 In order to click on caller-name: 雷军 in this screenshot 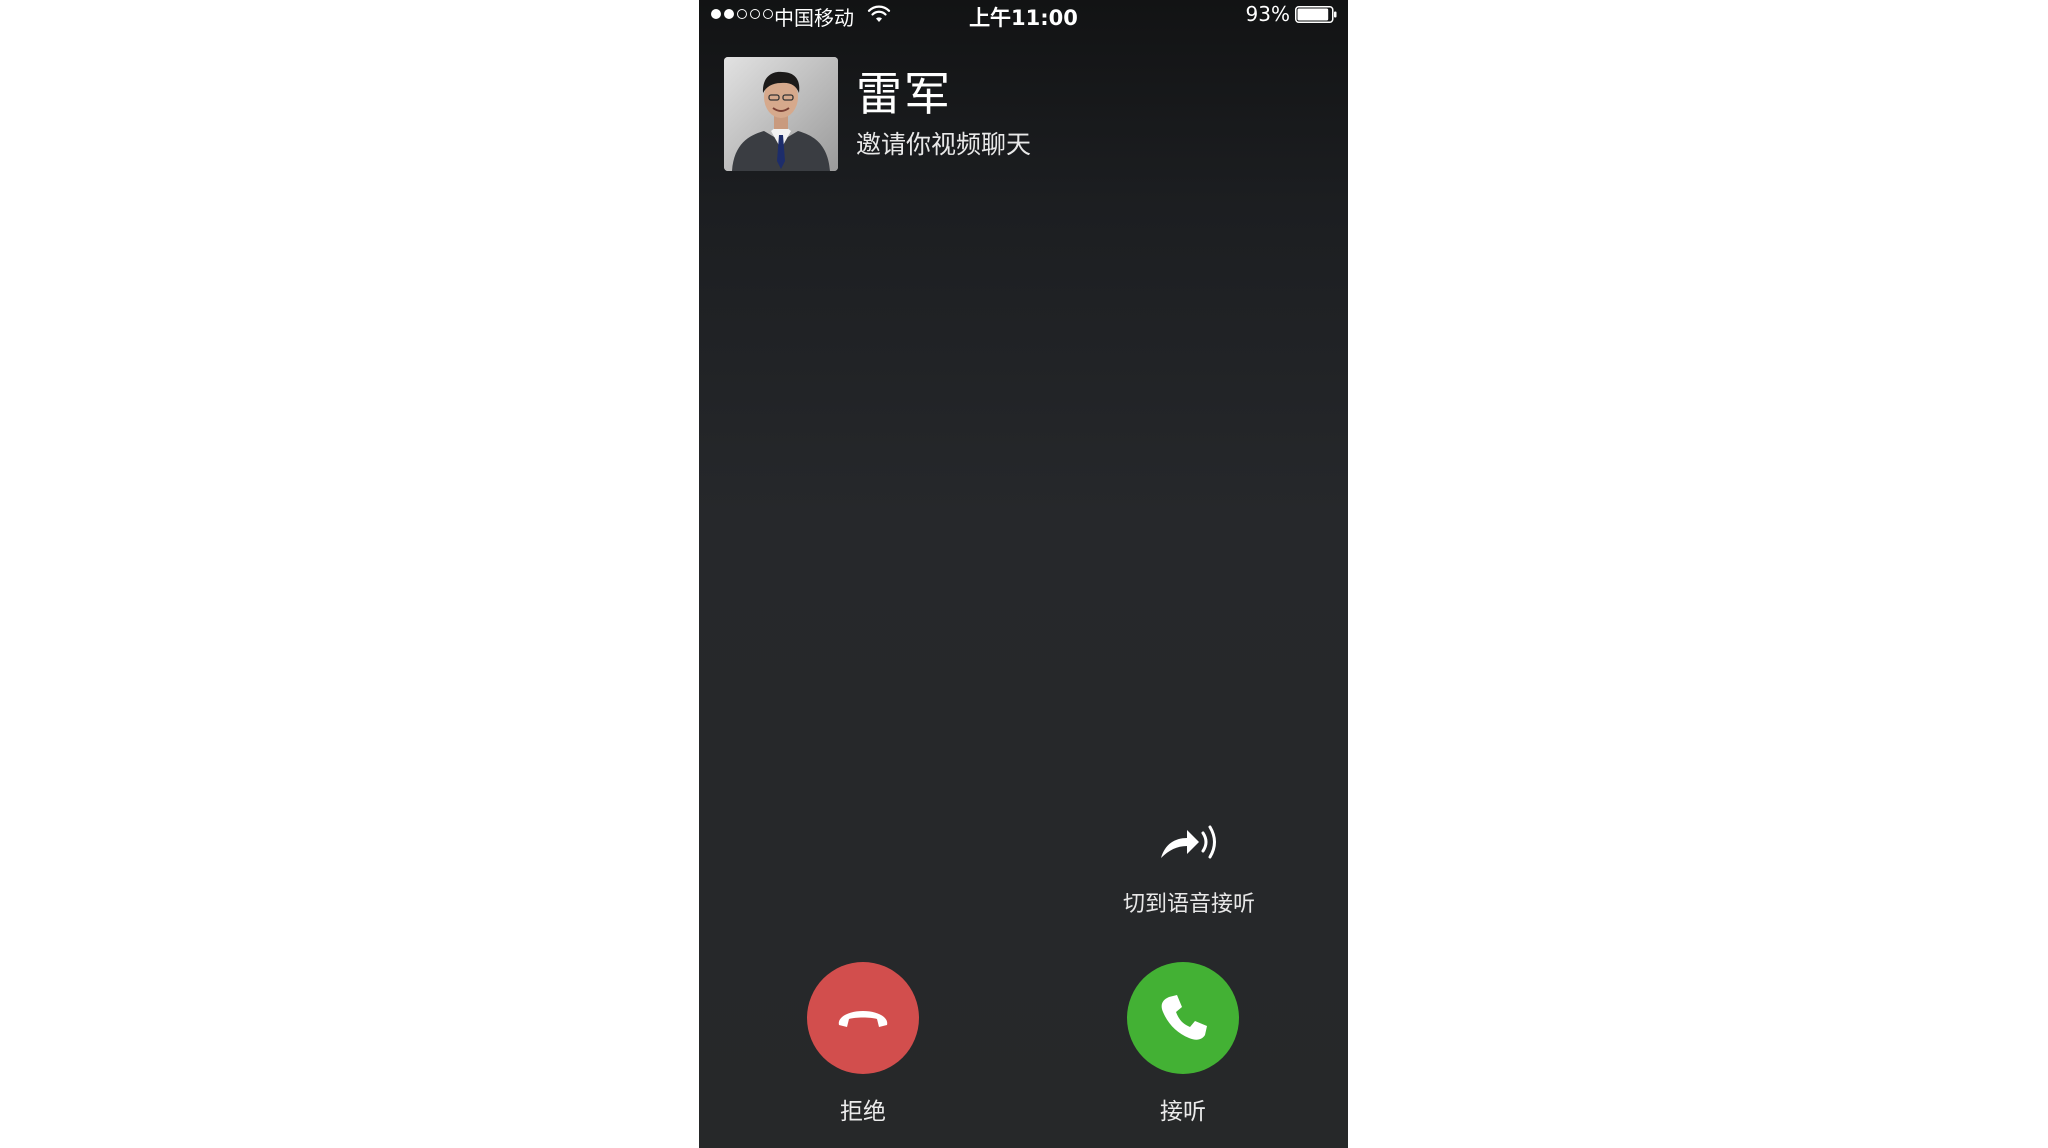, I will do `click(904, 94)`.